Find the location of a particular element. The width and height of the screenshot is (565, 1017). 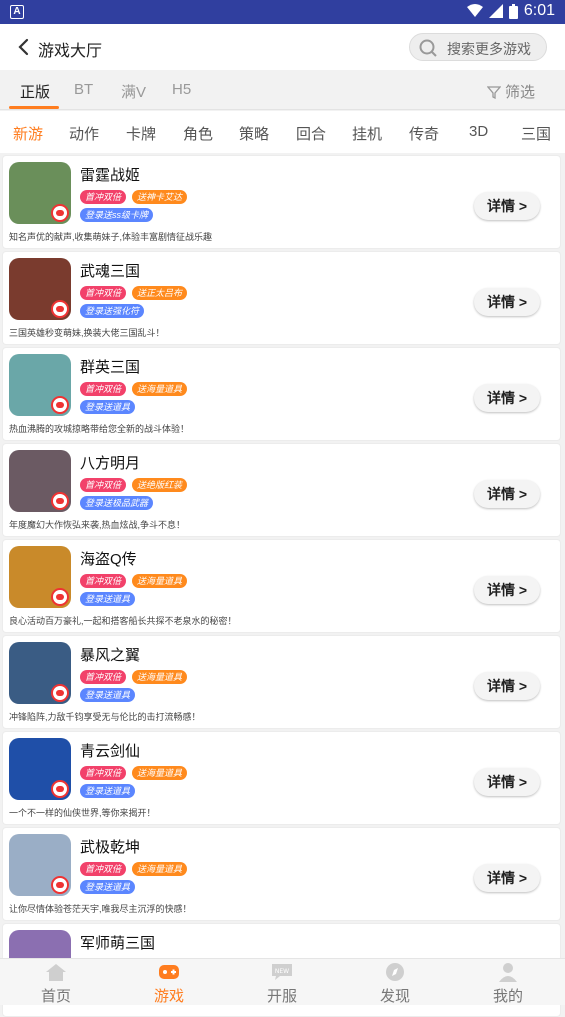

game-desc: 三国英雄秒变萌妹,换装大佬三国乱斗！ is located at coordinates (87, 333).